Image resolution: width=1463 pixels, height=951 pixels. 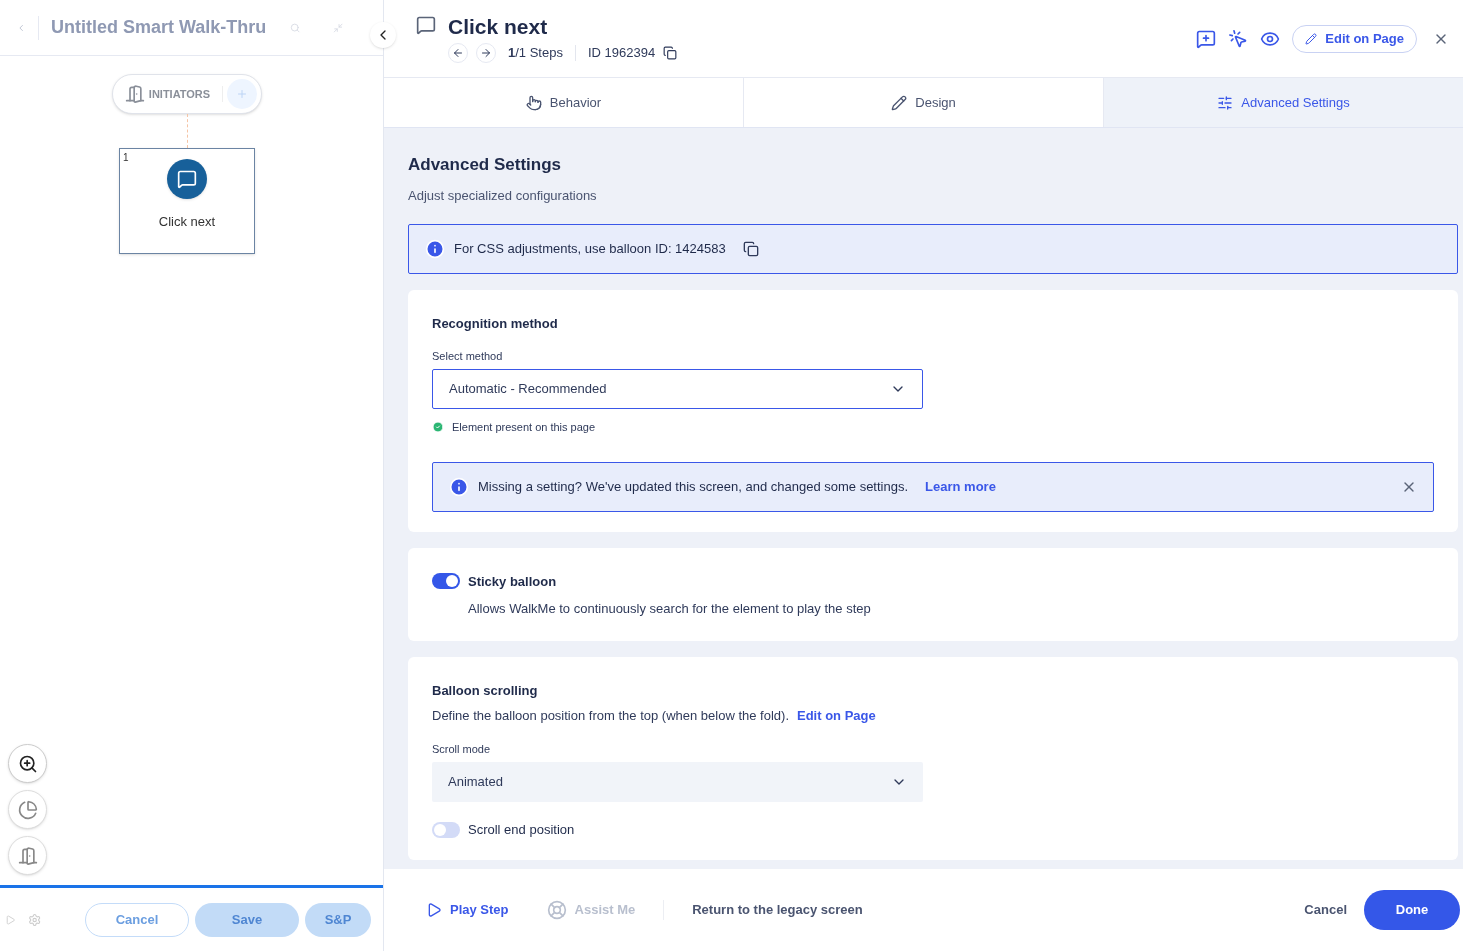 I want to click on zoom-in-icon, so click(x=27, y=763).